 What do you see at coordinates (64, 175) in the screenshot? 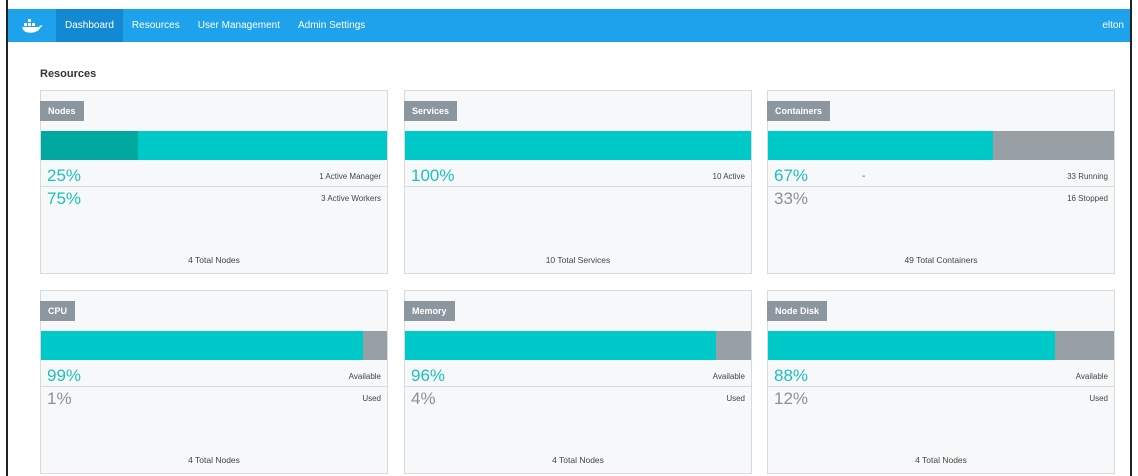
I see `stat-percent: 25%` at bounding box center [64, 175].